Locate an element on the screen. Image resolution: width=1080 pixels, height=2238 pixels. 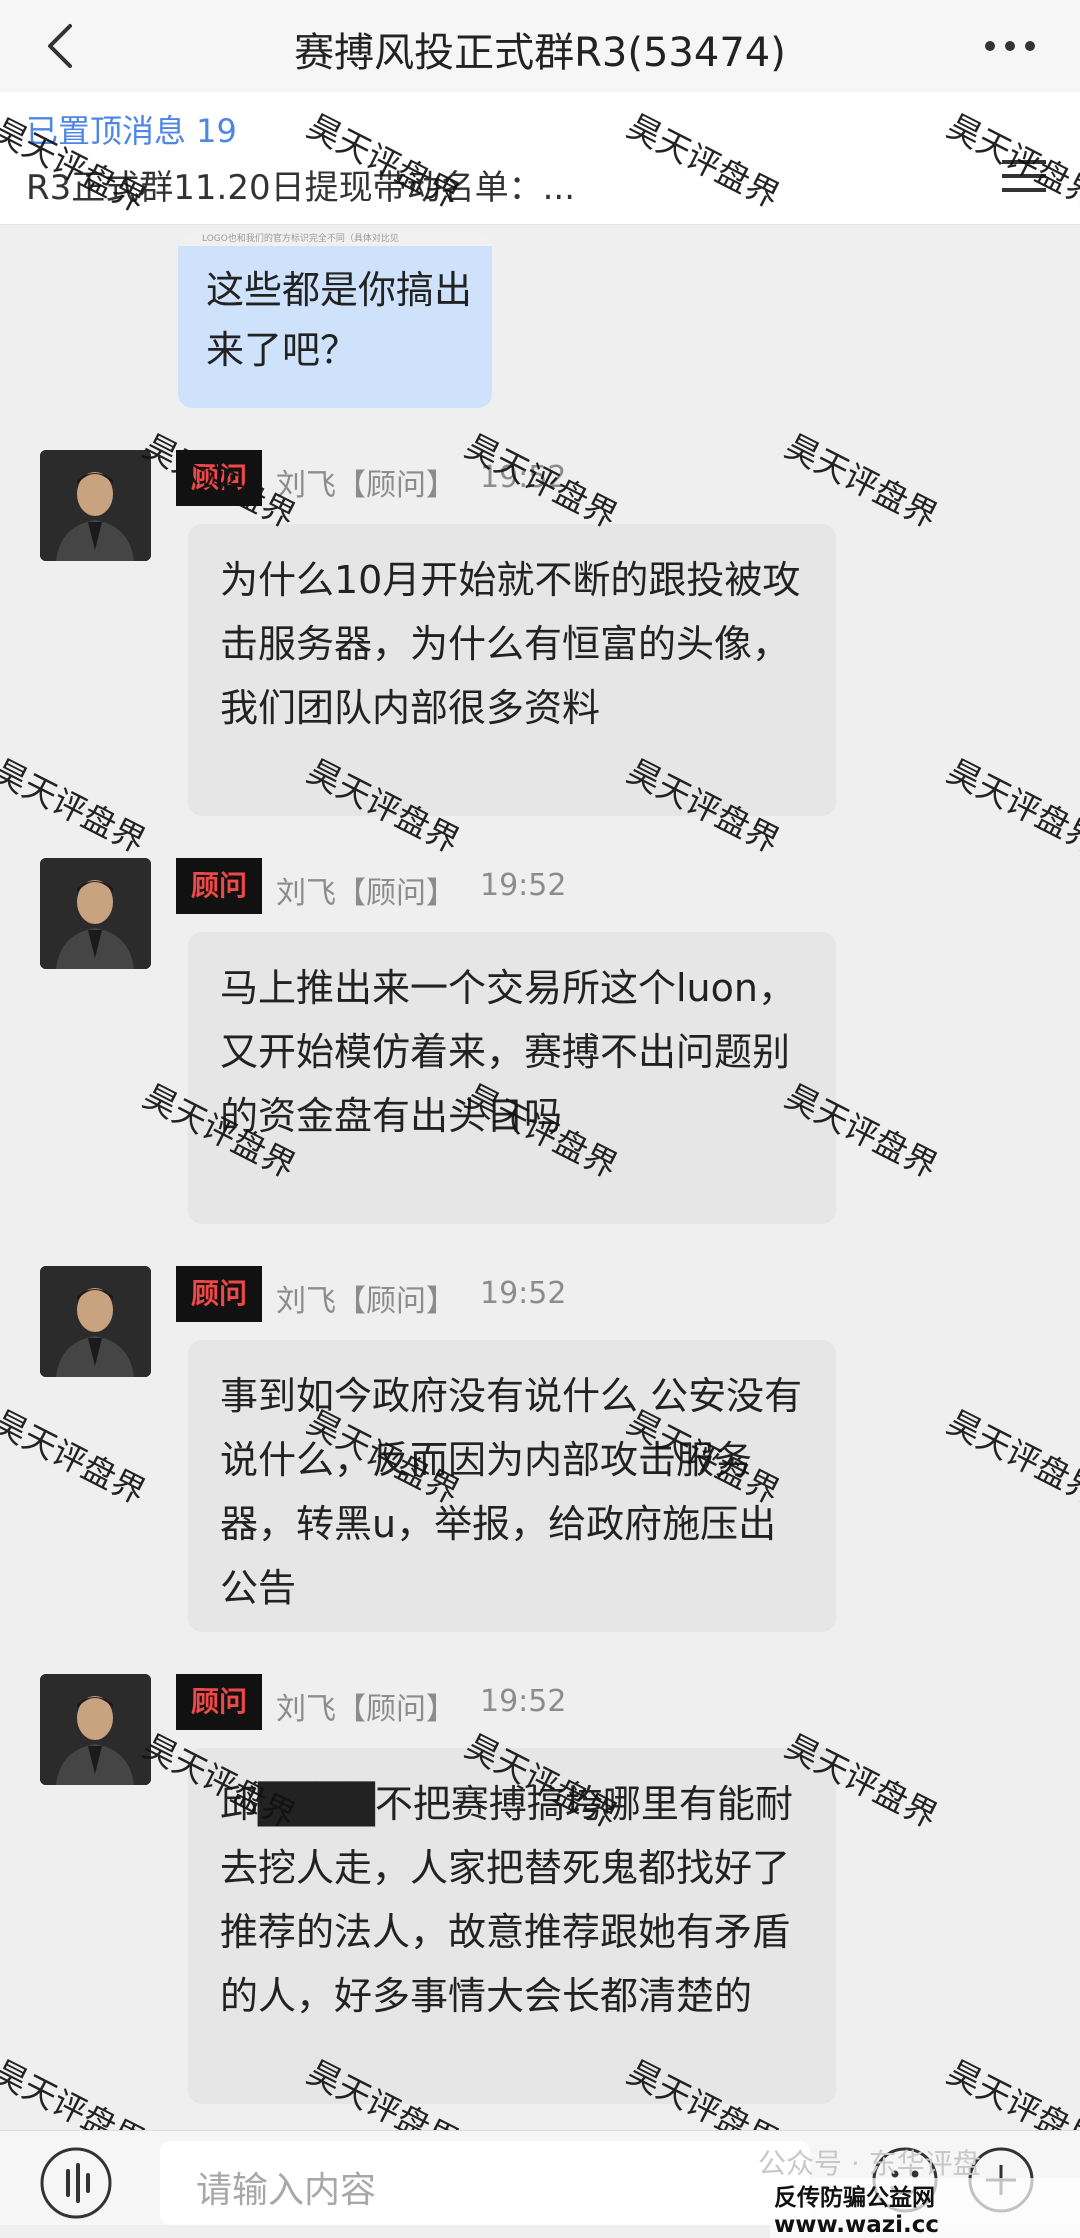
self-message-bubble: LOGO也和我们的官方标识完全不同（具体对比见 这些都是你搞出来了吧？ is located at coordinates (335, 320).